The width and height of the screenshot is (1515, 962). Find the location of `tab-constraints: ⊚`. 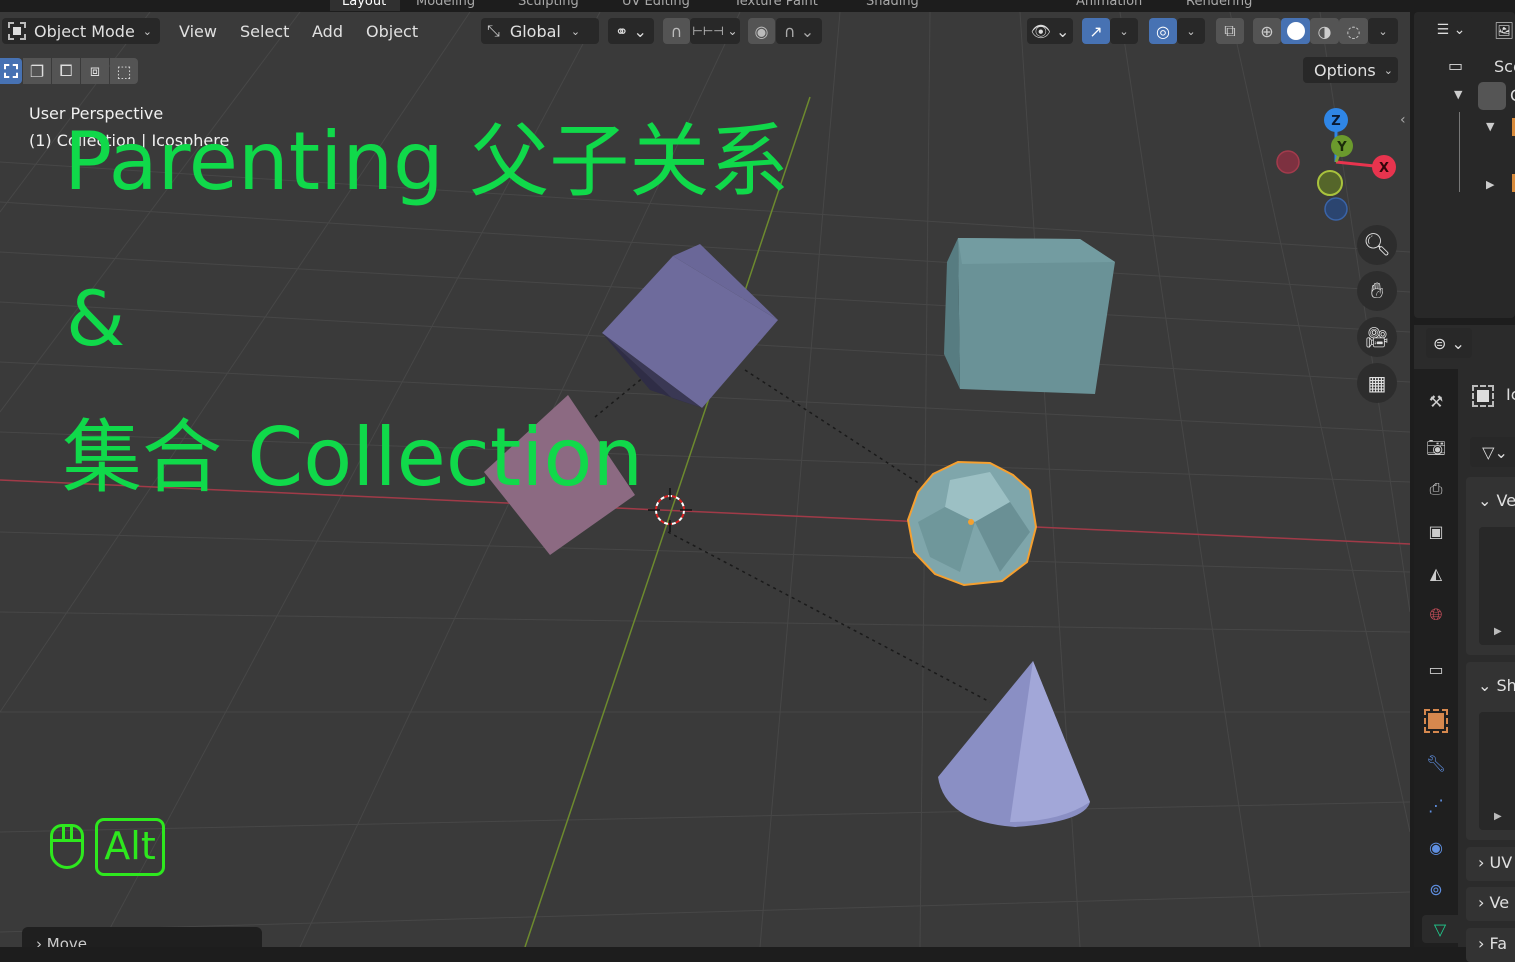

tab-constraints: ⊚ is located at coordinates (1436, 889).